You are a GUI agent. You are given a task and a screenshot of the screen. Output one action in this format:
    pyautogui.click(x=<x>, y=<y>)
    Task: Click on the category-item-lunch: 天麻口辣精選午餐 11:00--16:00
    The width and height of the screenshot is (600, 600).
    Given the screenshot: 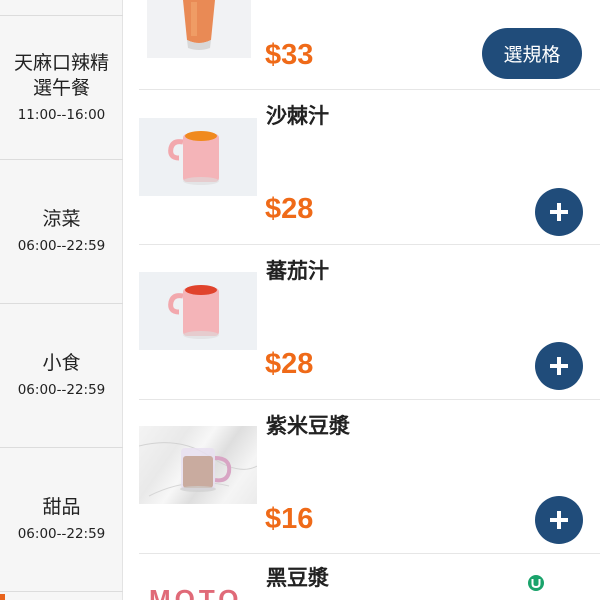 What is the action you would take?
    pyautogui.click(x=61, y=88)
    